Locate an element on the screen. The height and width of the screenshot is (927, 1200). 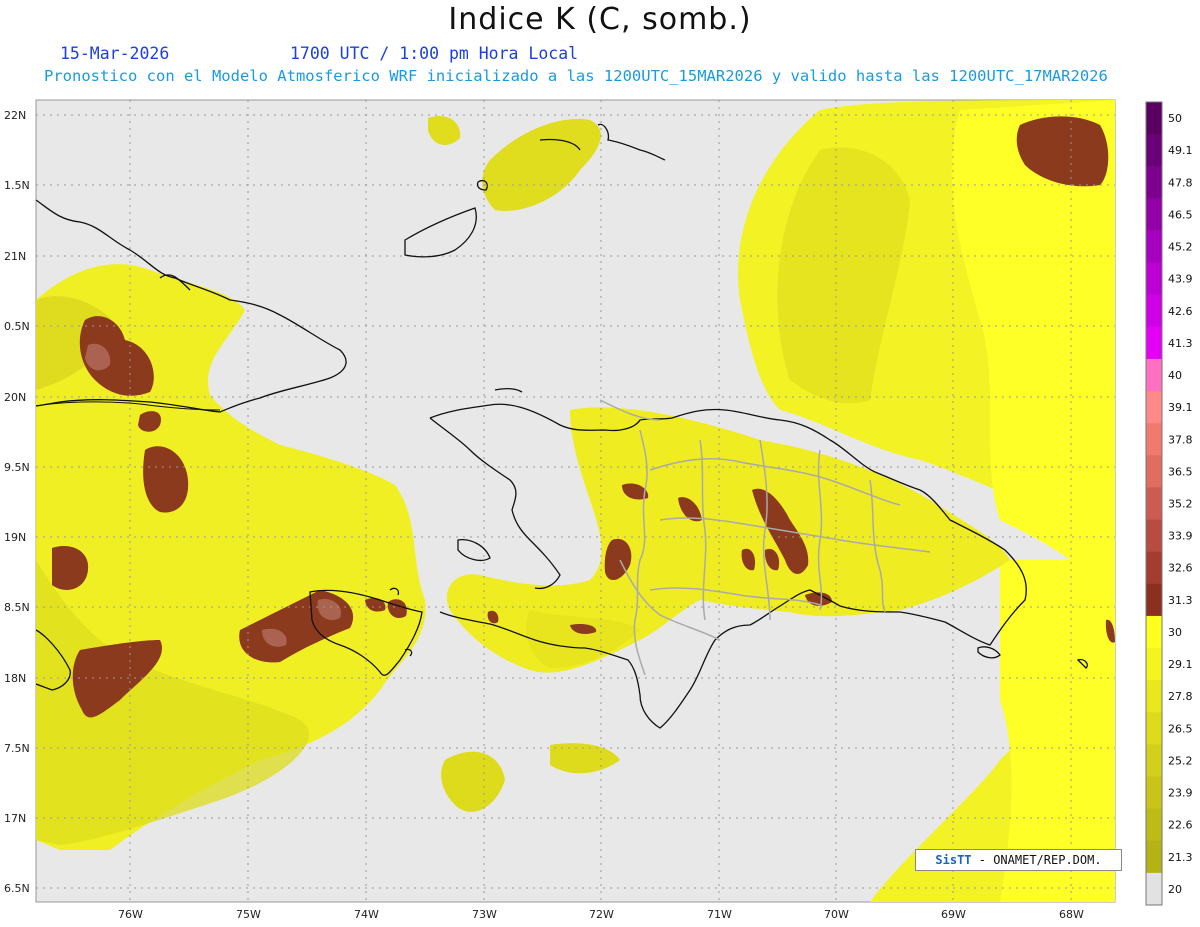
colorbar-label: 35.2 is located at coordinates (1180, 504).